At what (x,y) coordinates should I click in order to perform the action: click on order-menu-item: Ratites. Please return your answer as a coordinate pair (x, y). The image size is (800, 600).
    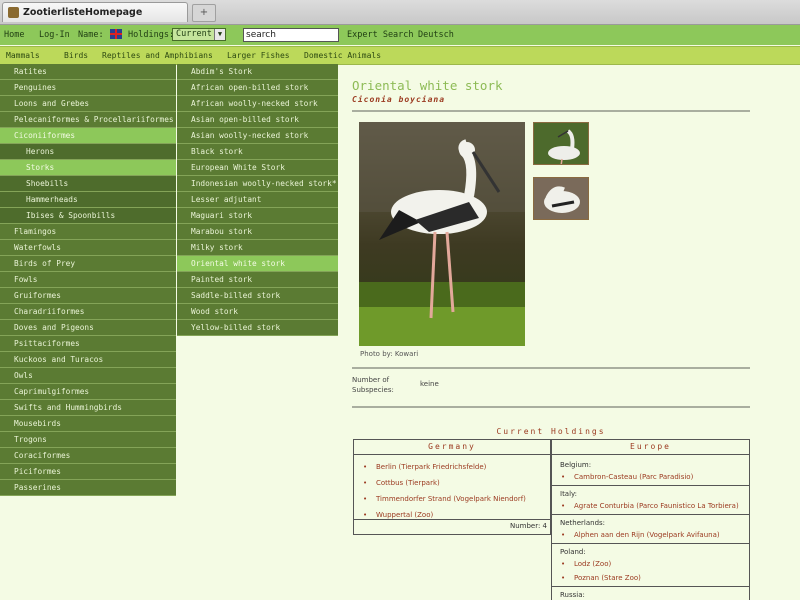
    Looking at the image, I should click on (88, 72).